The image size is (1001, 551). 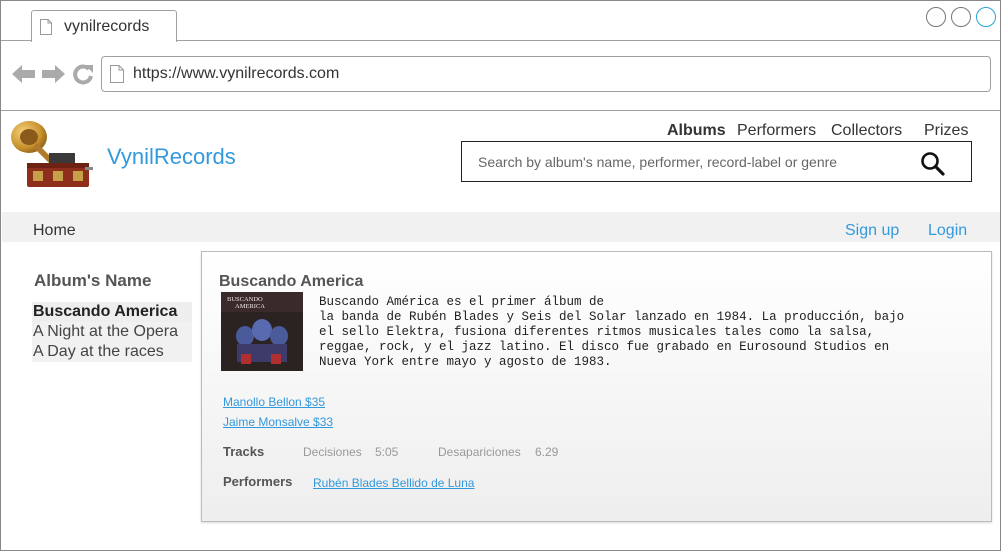 I want to click on sidebar-item-a-night-at-the-opera: A Night at the Opera, so click(x=112, y=332).